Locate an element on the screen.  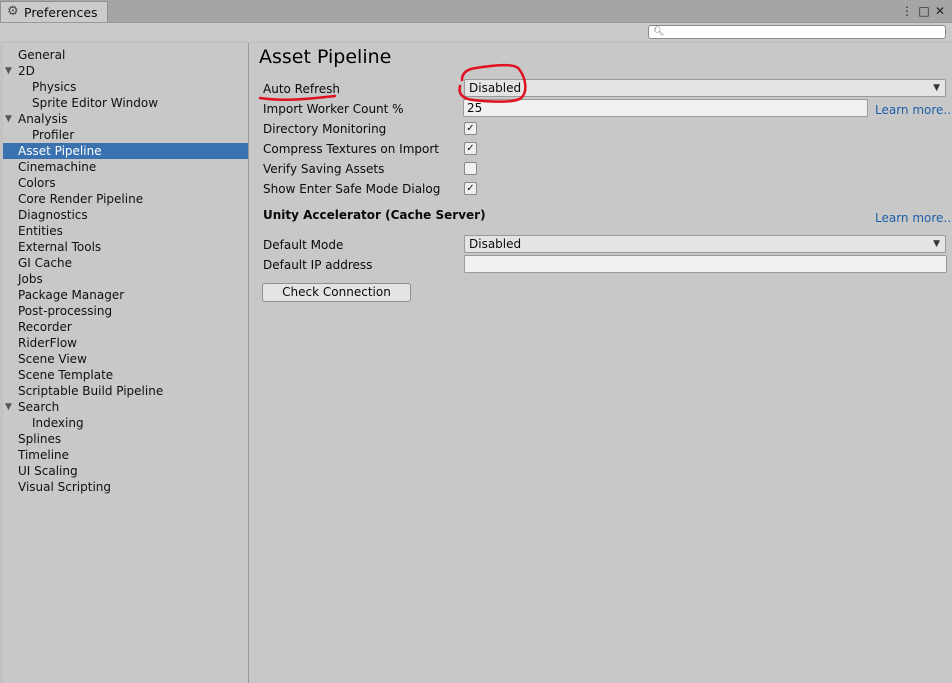
sidebar-item-post-processing: Post-processing is located at coordinates (125, 311).